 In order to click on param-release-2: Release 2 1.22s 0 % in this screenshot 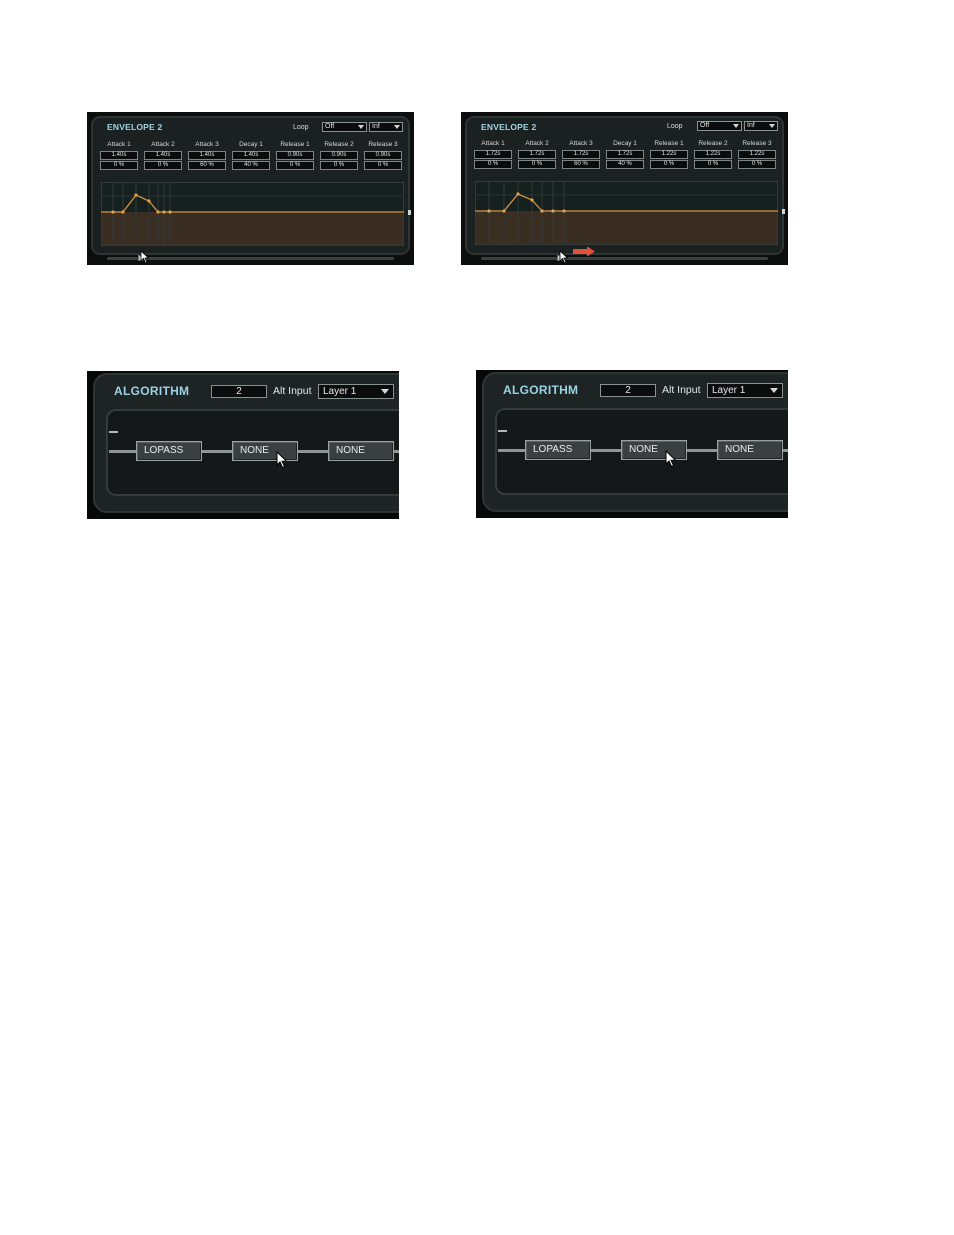, I will do `click(713, 154)`.